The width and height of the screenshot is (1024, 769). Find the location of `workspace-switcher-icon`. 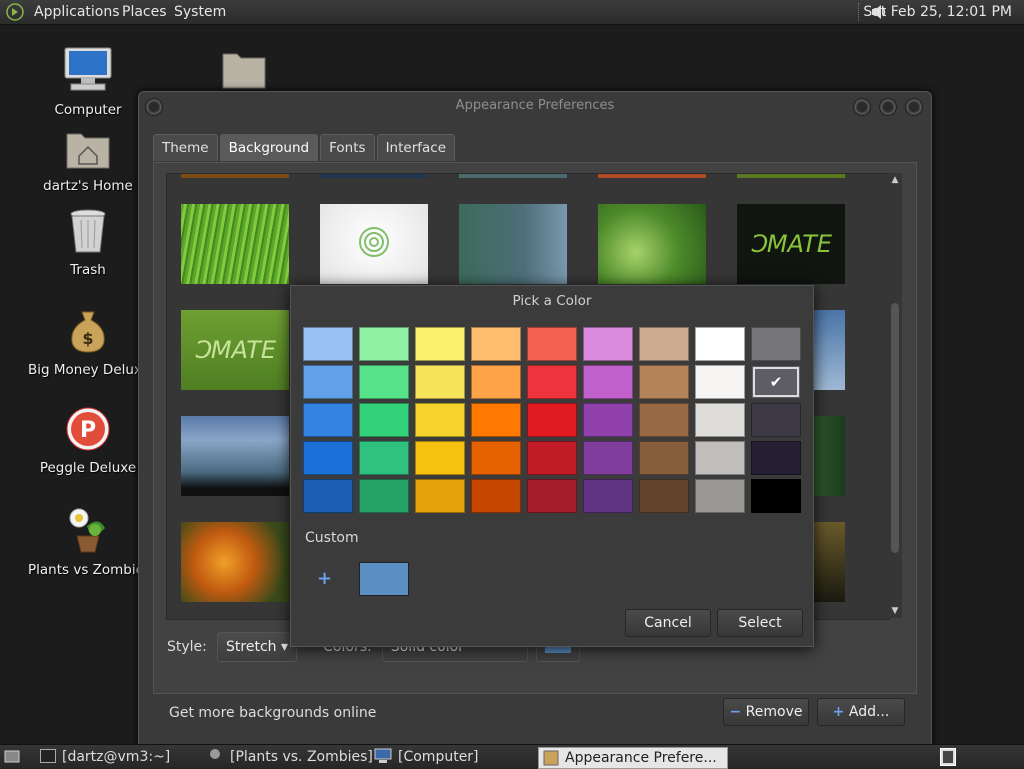

workspace-switcher-icon is located at coordinates (948, 757).